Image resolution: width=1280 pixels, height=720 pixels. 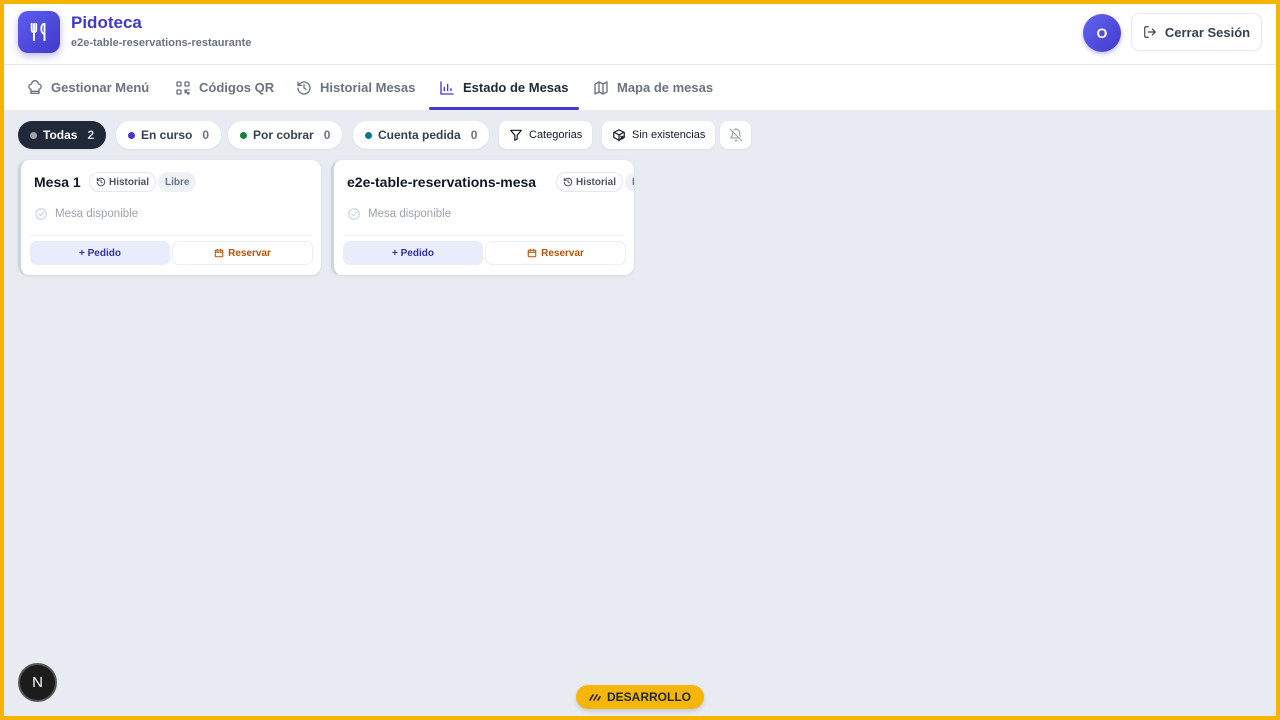 What do you see at coordinates (106, 22) in the screenshot?
I see `app-title: Pidoteca` at bounding box center [106, 22].